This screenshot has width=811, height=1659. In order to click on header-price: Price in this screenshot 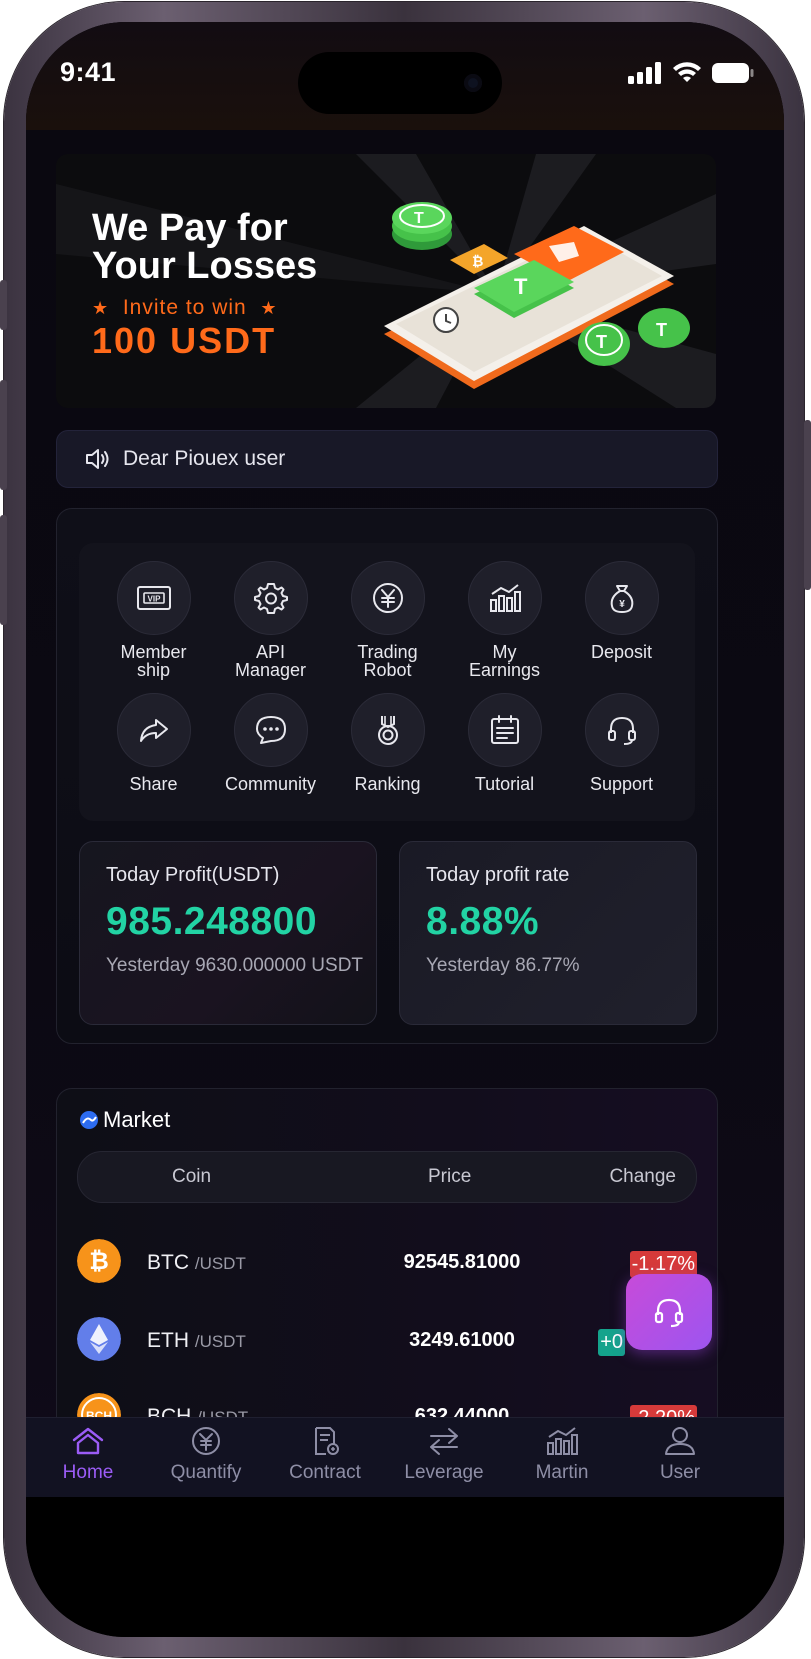, I will do `click(450, 1176)`.